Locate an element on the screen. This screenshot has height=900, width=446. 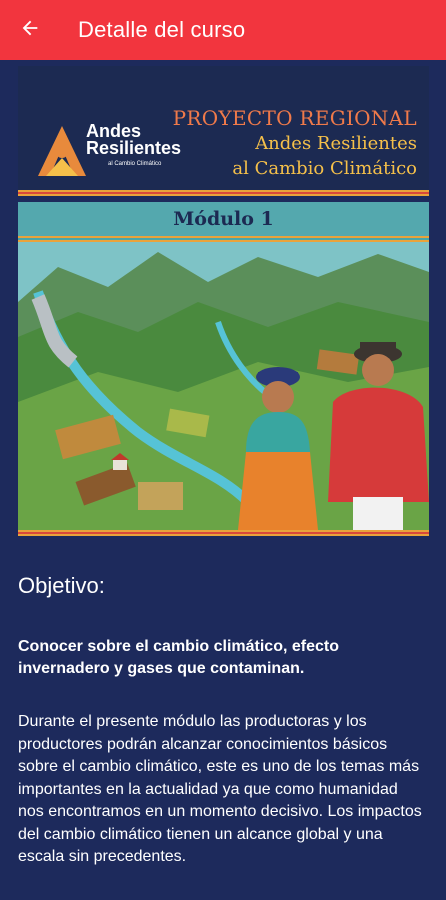
objective-heading: Objetivo: is located at coordinates (61, 585).